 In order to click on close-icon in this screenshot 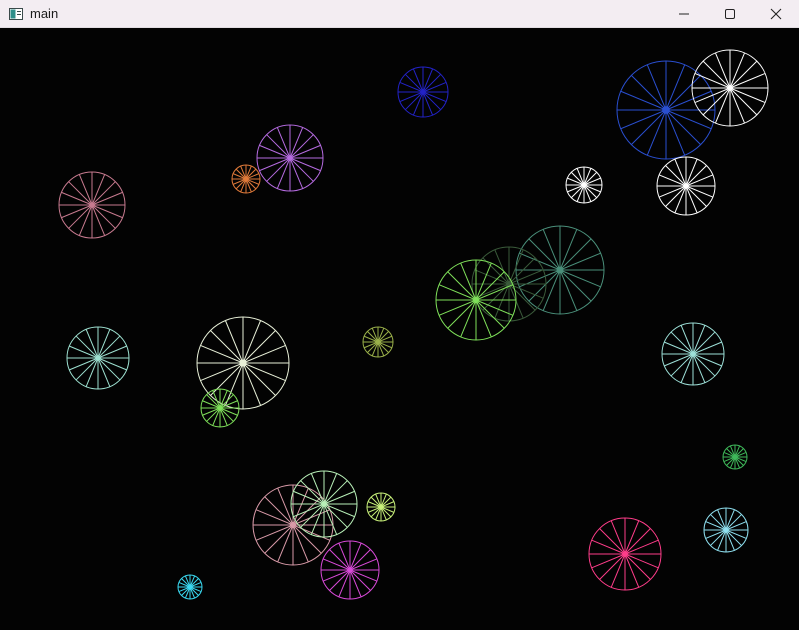, I will do `click(776, 14)`.